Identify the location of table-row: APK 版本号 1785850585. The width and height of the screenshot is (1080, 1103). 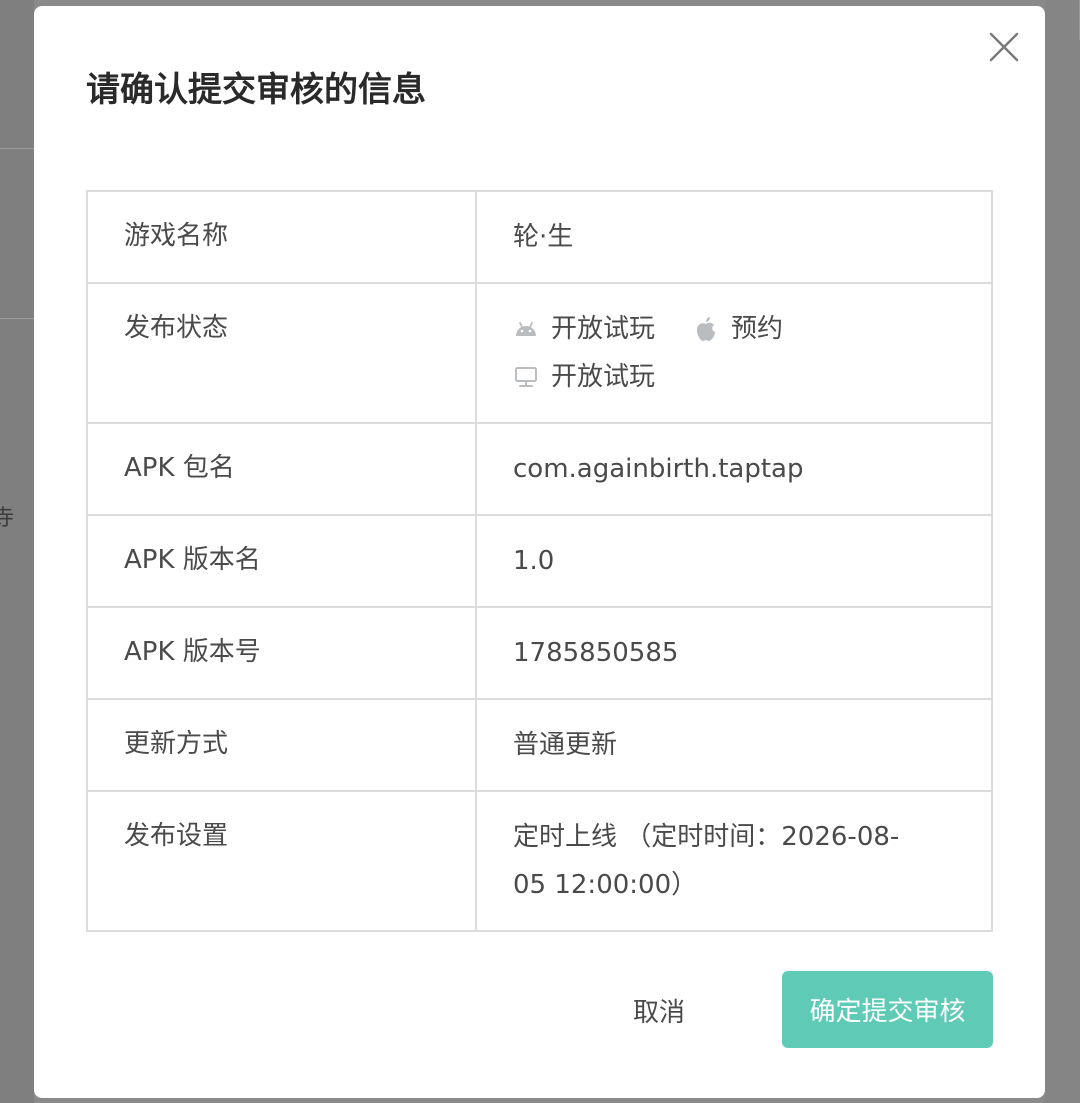
(539, 653).